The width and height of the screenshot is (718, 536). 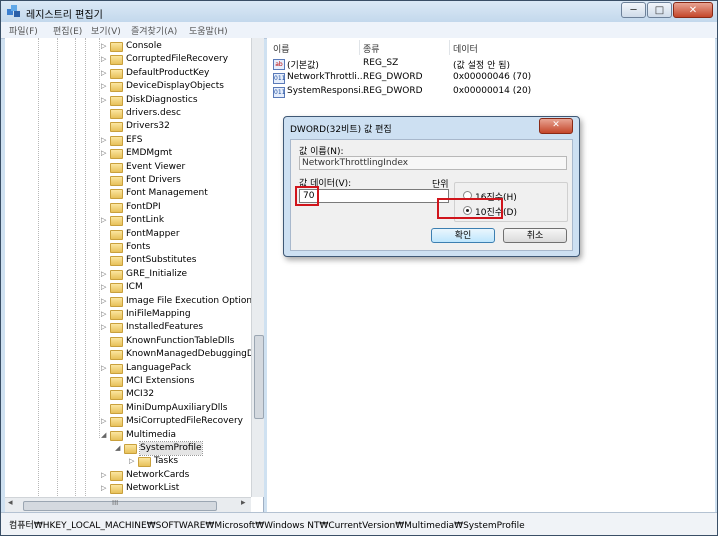 I want to click on tree-item: FontMapper, so click(x=128, y=234).